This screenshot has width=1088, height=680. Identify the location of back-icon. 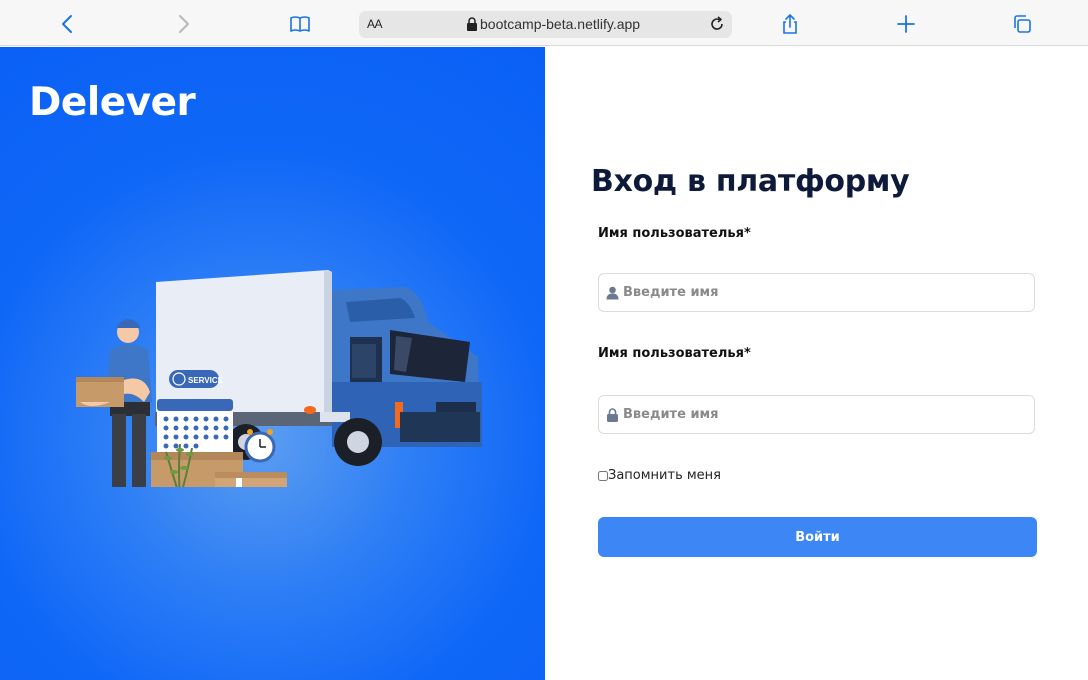
(68, 24).